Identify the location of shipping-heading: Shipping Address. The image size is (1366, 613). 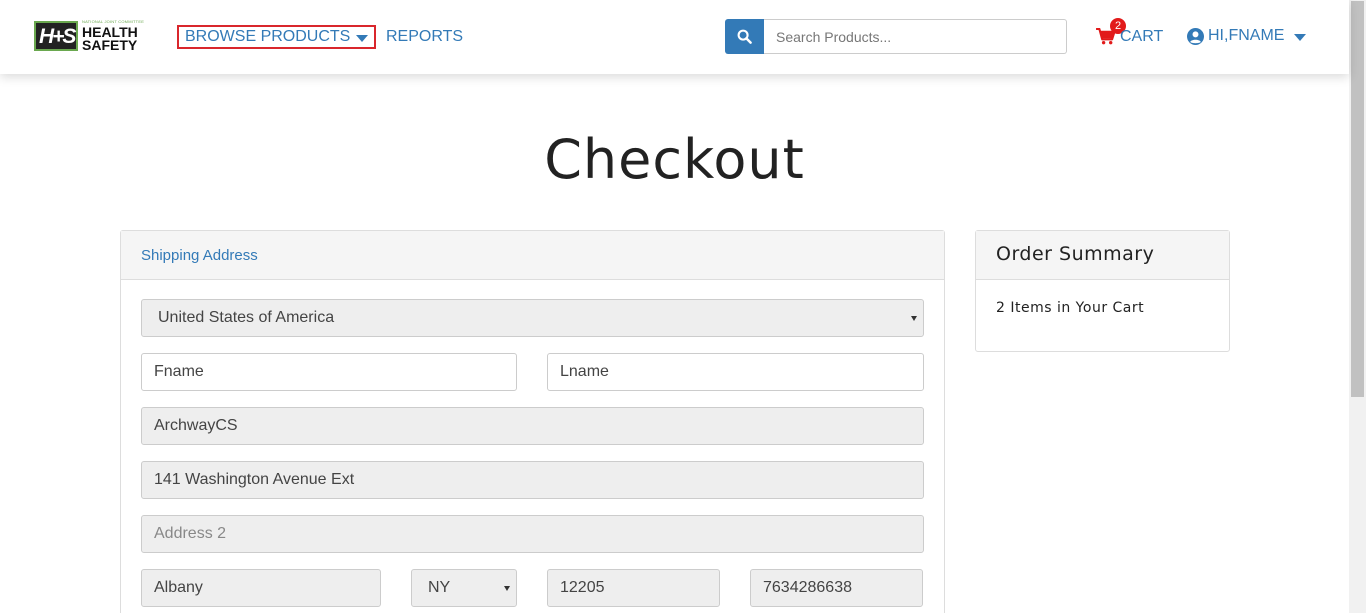
(199, 255).